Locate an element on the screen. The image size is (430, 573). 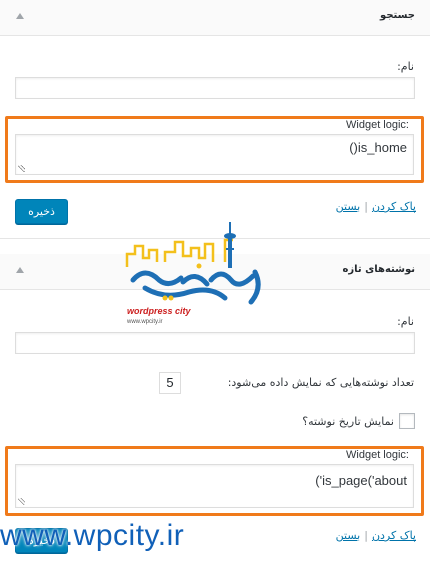
show-date-label: نمایش تاریخ نوشته؟ is located at coordinates (348, 421).